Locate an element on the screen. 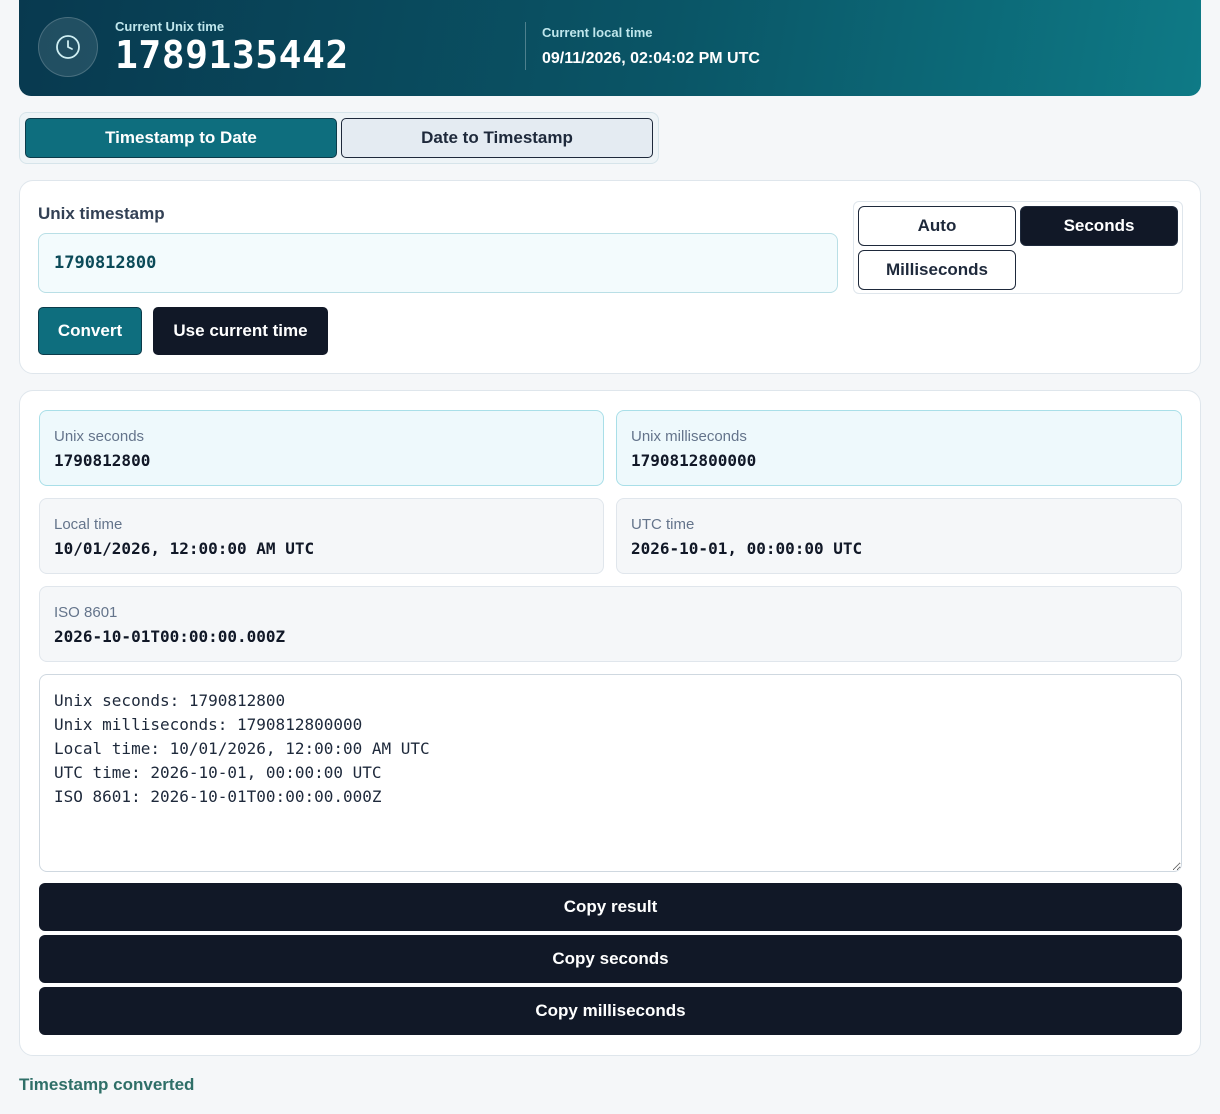 The width and height of the screenshot is (1220, 1114). unix-milliseconds-result: Unix milliseconds 1790812800000 is located at coordinates (899, 448).